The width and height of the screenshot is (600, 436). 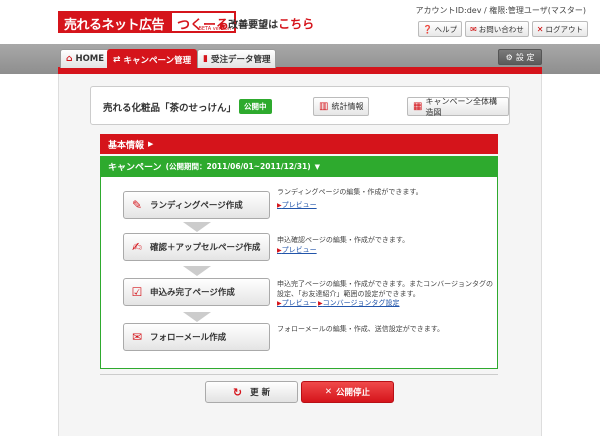 I want to click on tab-campaign: ⇄ キャンペーン管理, so click(x=152, y=59).